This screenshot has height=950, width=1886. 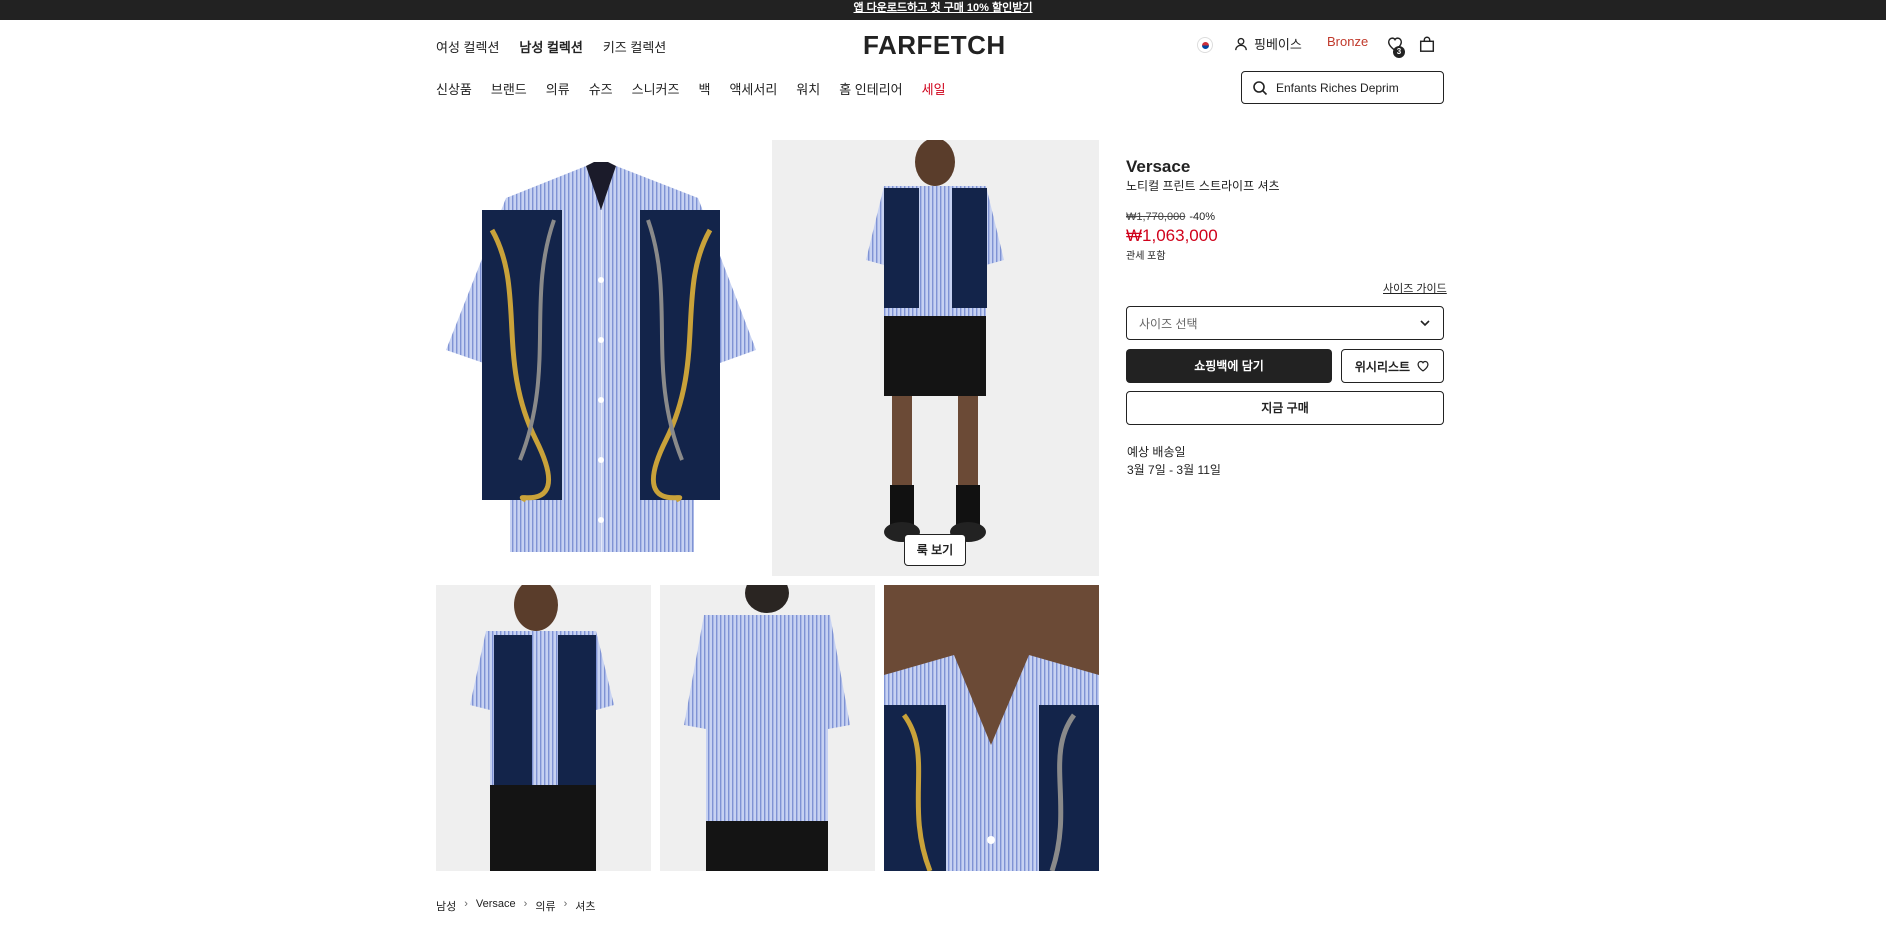 I want to click on breadcrumb-shirts: 셔츠, so click(x=585, y=906).